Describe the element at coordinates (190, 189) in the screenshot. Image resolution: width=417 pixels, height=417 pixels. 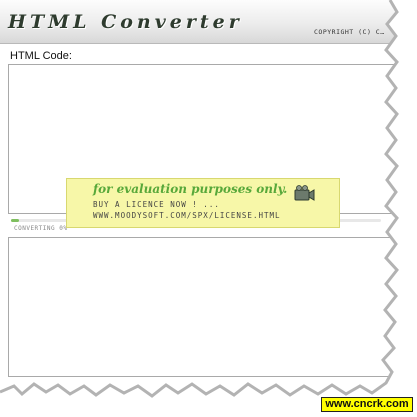
I see `evaluation-notice: for evaluation purposes only.` at that location.